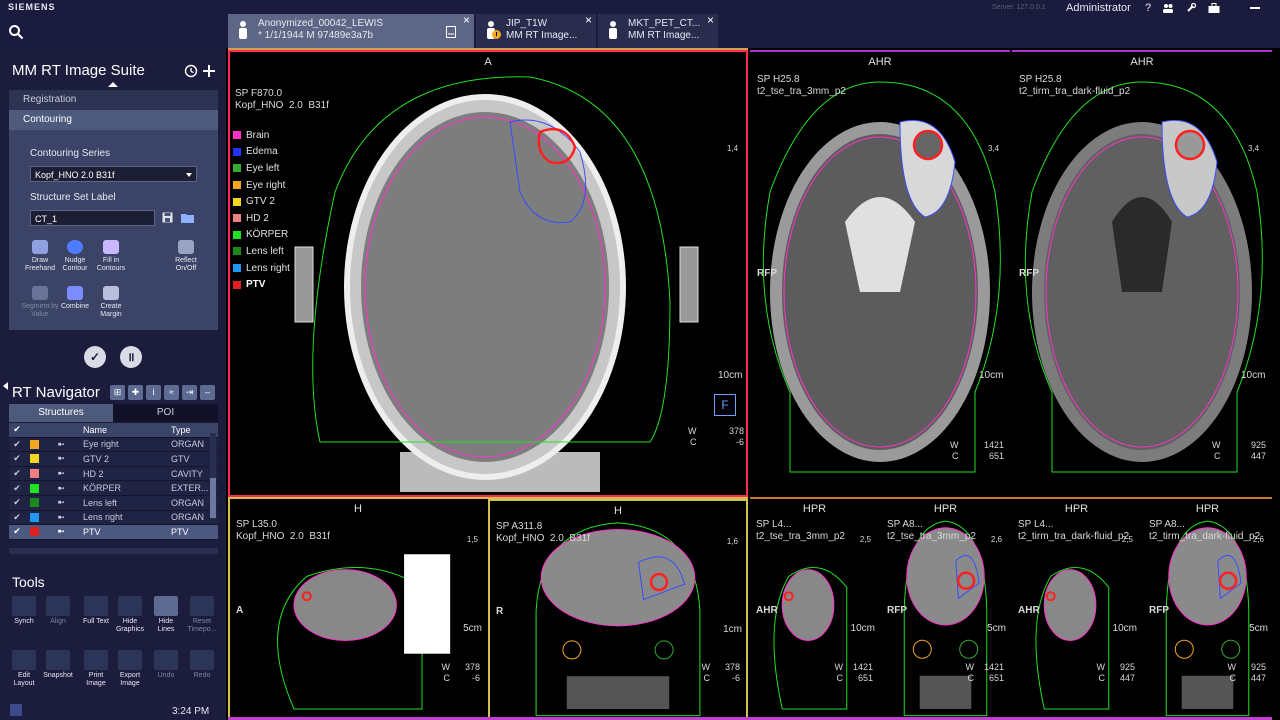  What do you see at coordinates (92, 218) in the screenshot?
I see `structure-set-input: CT_1` at bounding box center [92, 218].